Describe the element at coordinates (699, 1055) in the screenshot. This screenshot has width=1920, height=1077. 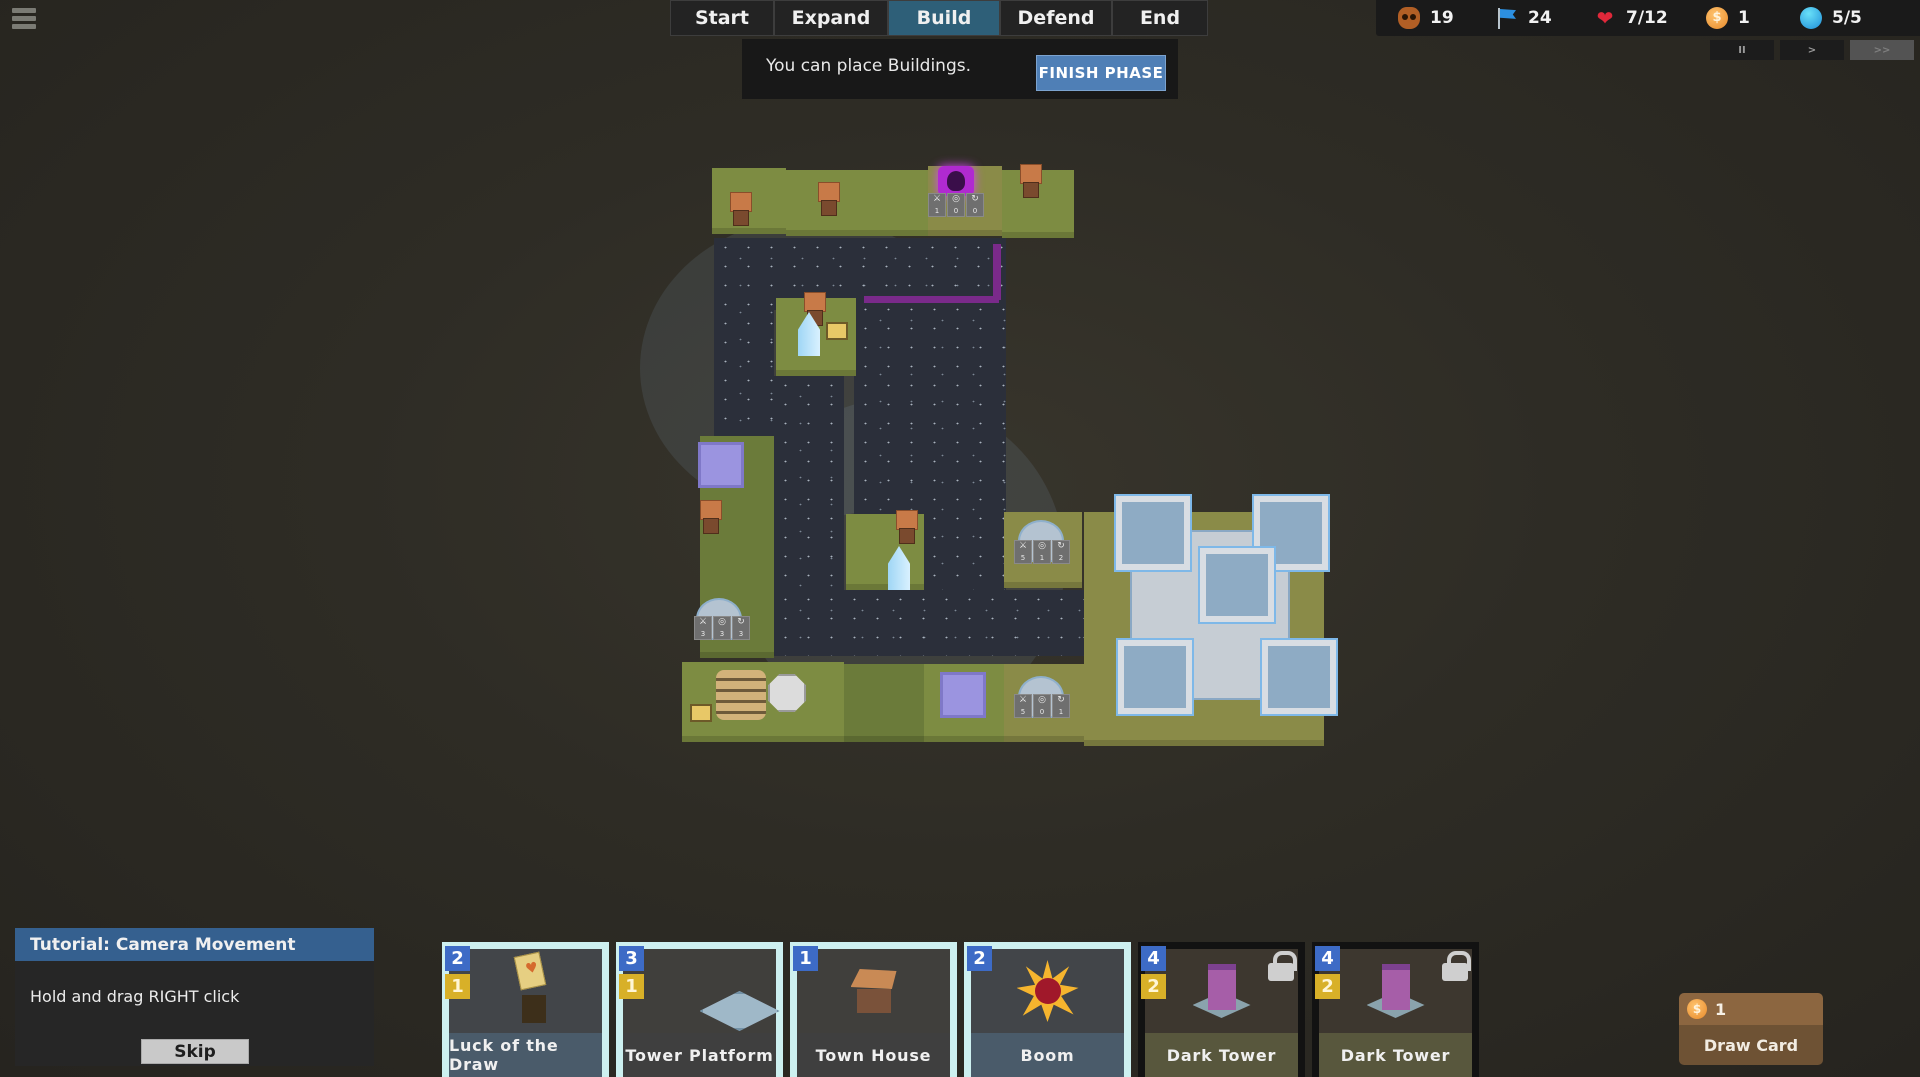
I see `card-name: Tower Platform` at that location.